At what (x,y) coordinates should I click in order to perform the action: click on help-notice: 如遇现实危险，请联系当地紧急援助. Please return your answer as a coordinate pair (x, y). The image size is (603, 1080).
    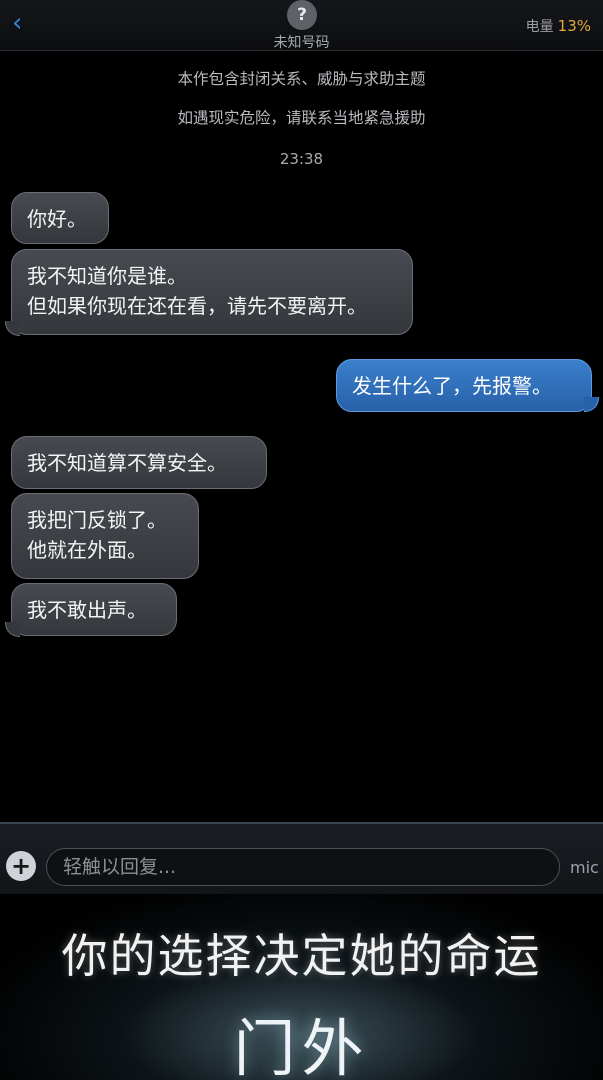
    Looking at the image, I should click on (301, 118).